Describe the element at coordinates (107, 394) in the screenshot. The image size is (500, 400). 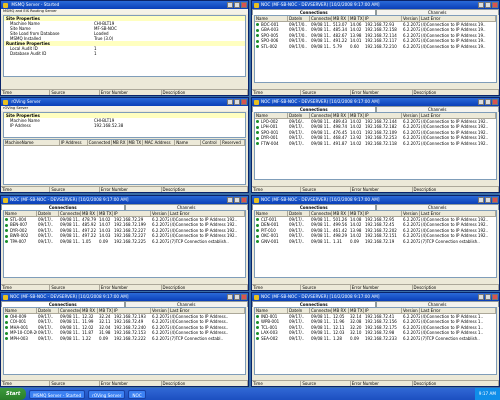
I see `taskbar-item-roving: rOVing Server` at that location.